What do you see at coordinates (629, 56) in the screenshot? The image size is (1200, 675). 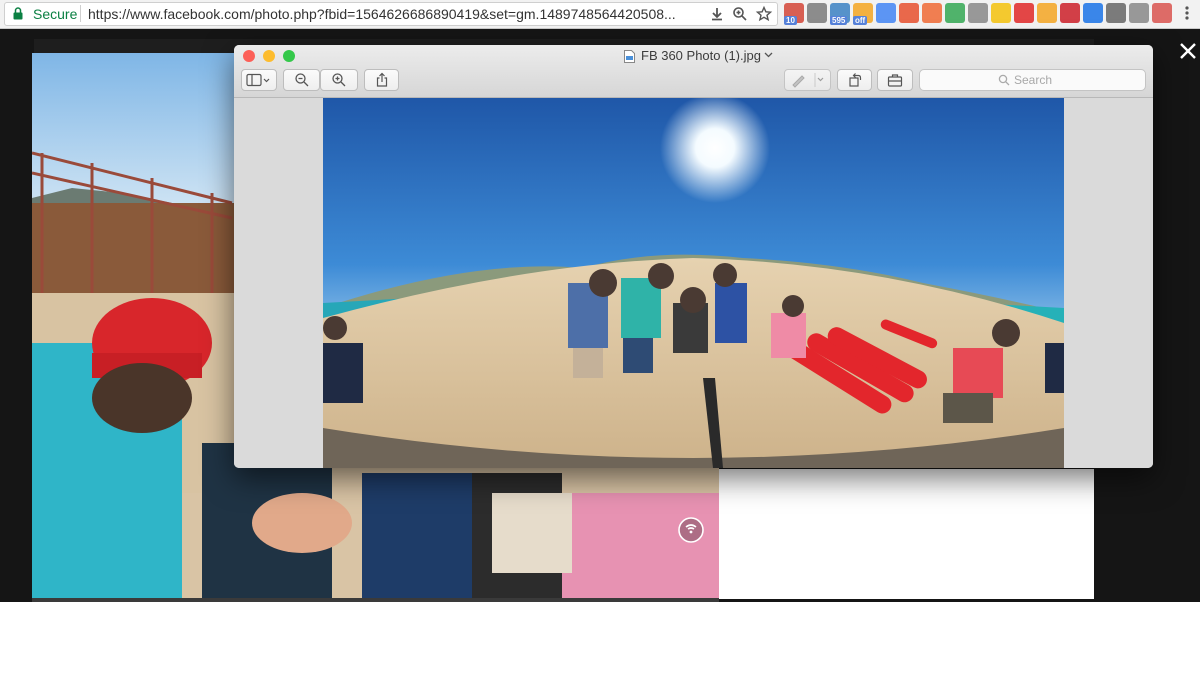 I see `document-icon` at bounding box center [629, 56].